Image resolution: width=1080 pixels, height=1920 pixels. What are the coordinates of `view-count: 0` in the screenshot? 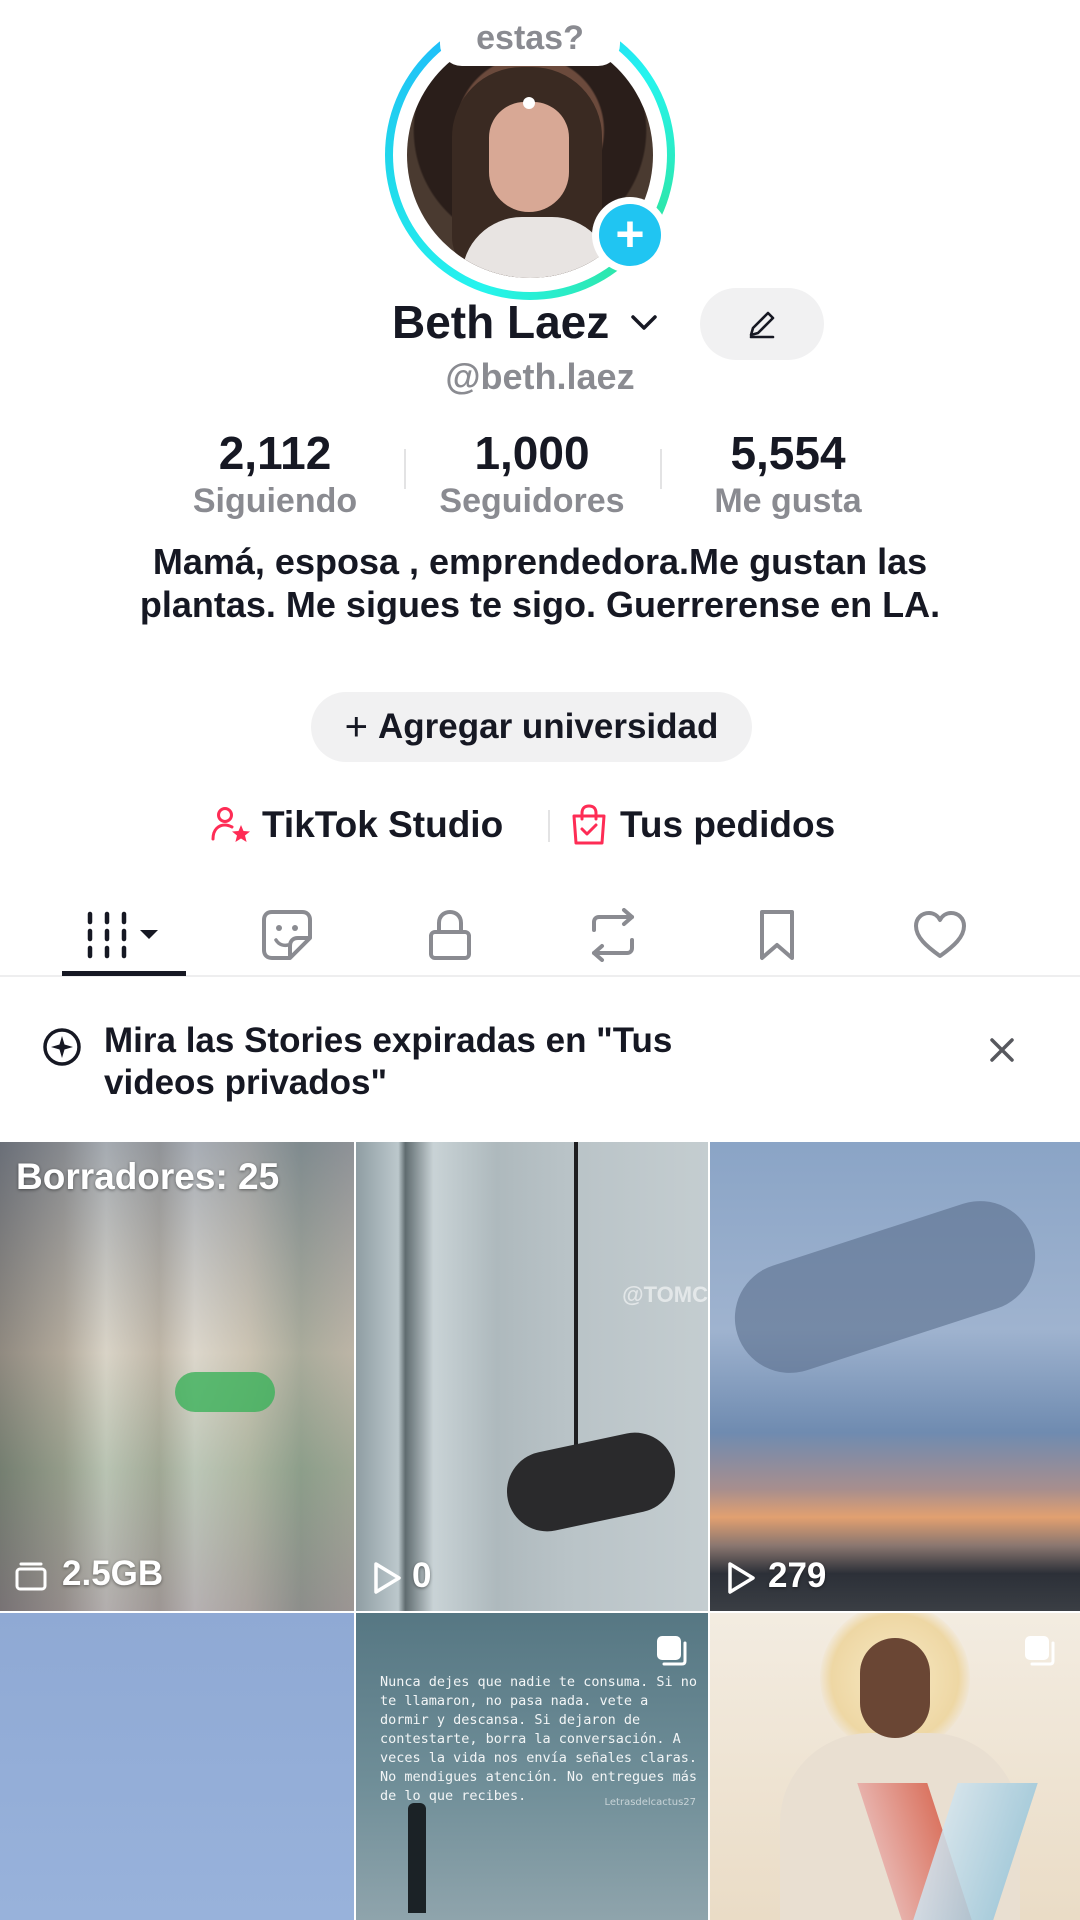 It's located at (422, 1575).